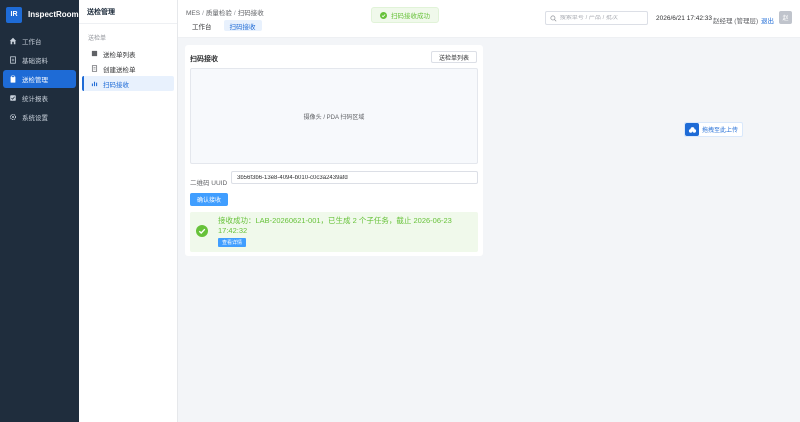 The height and width of the screenshot is (422, 800). What do you see at coordinates (250, 13) in the screenshot?
I see `breadcrumb-item-current: 扫码接收` at bounding box center [250, 13].